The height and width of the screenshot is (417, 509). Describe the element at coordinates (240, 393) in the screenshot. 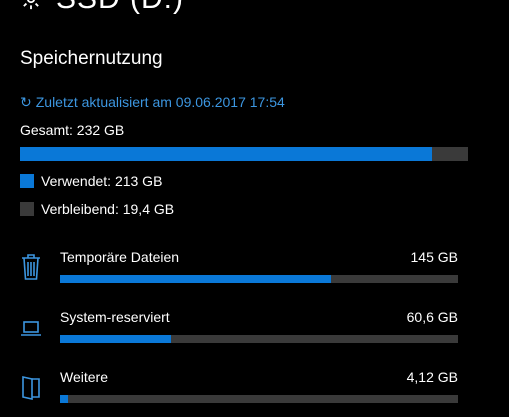

I see `category-other: Weitere 4,12 GB` at that location.